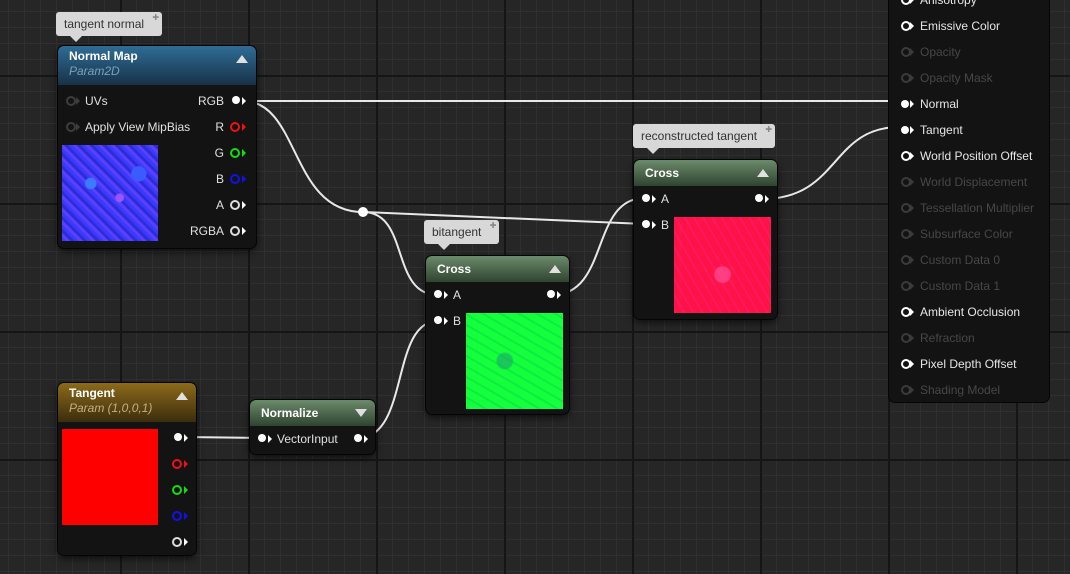  Describe the element at coordinates (312, 413) in the screenshot. I see `node-header: Normalize` at that location.